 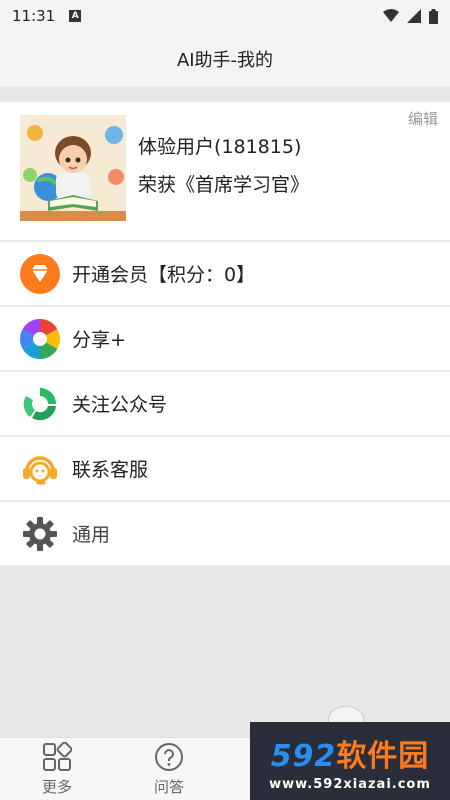 What do you see at coordinates (110, 470) in the screenshot?
I see `menu-label: 联系客服` at bounding box center [110, 470].